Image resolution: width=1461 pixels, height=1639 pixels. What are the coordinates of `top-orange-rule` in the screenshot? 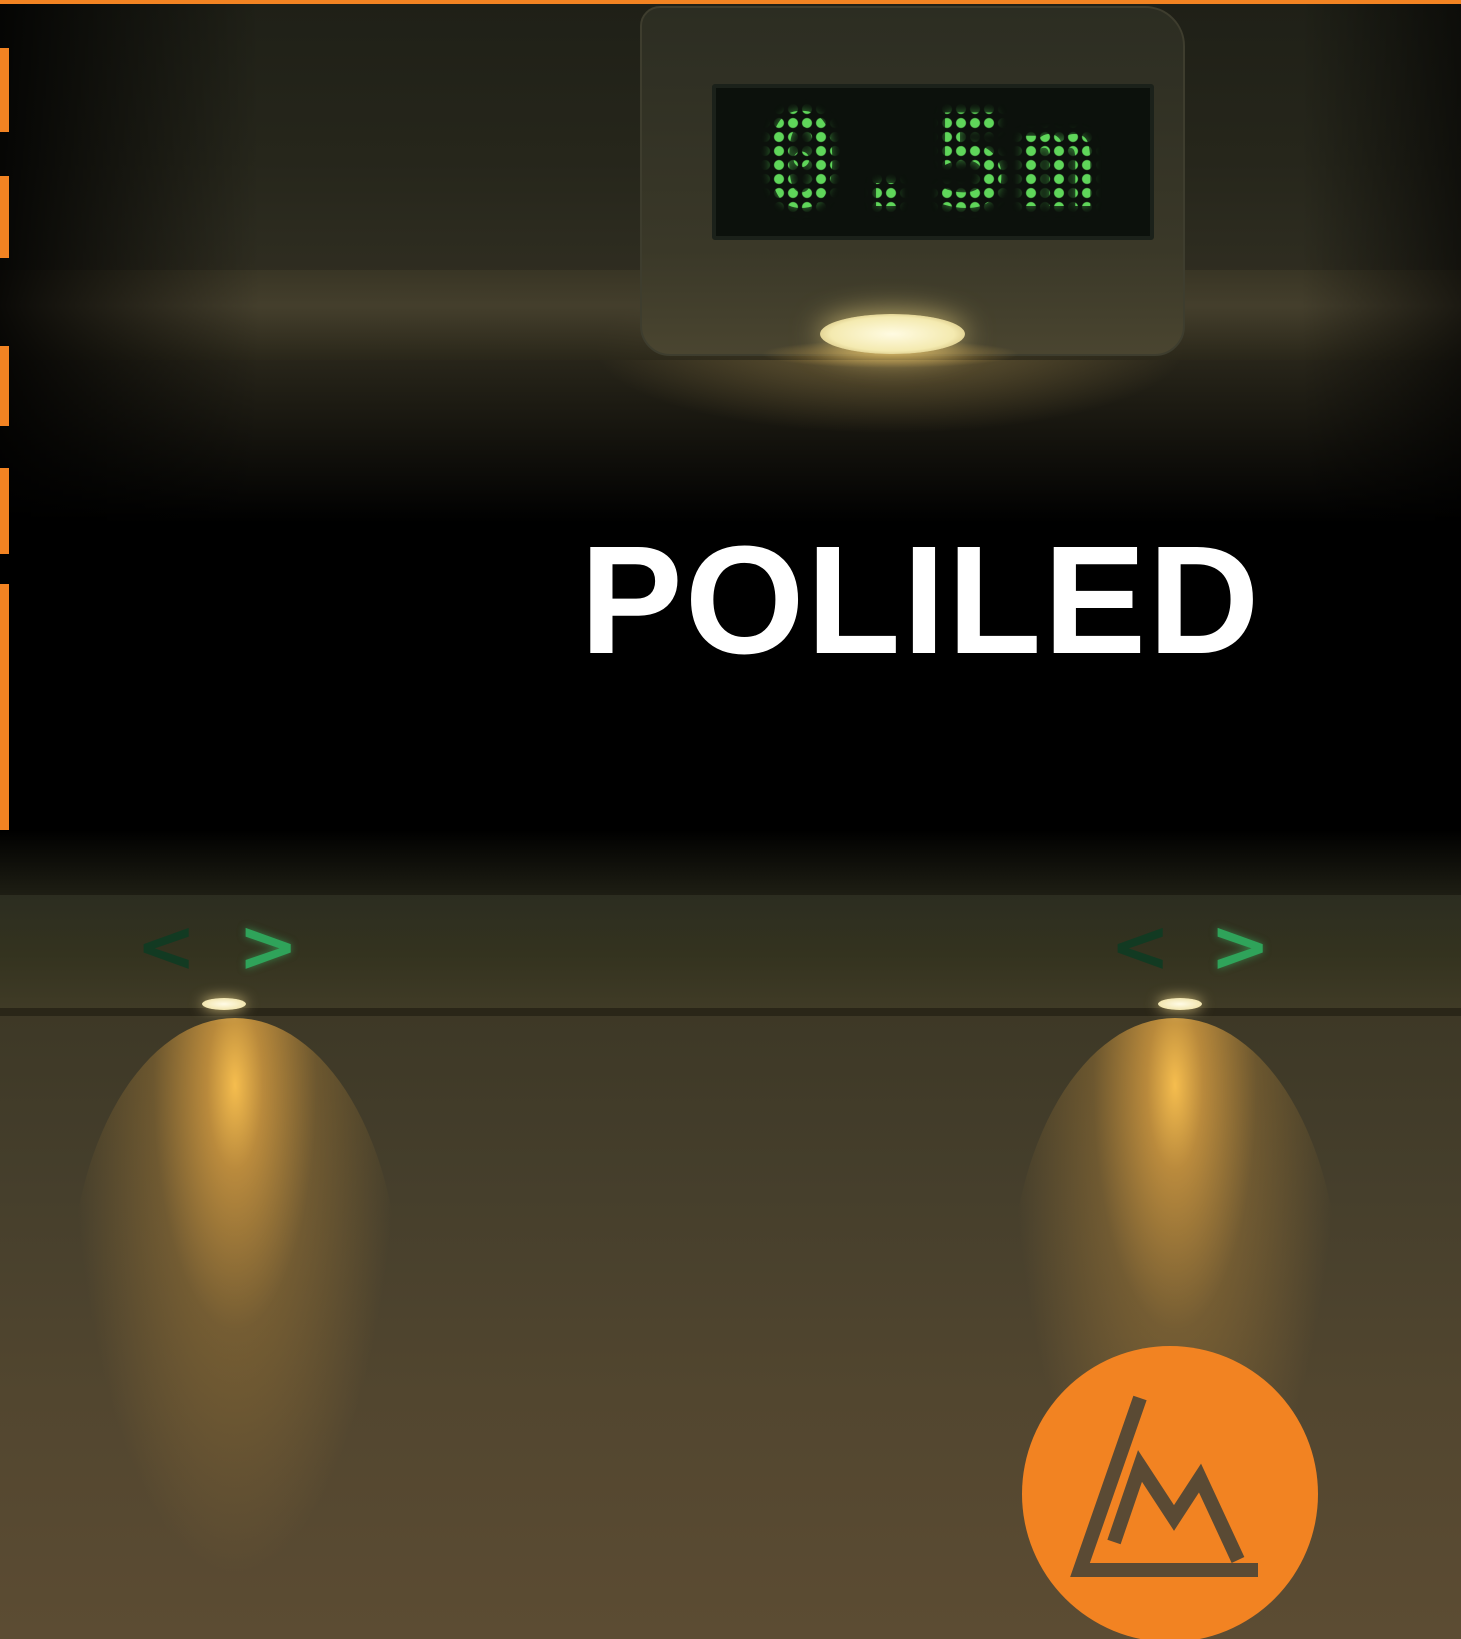 It's located at (730, 2).